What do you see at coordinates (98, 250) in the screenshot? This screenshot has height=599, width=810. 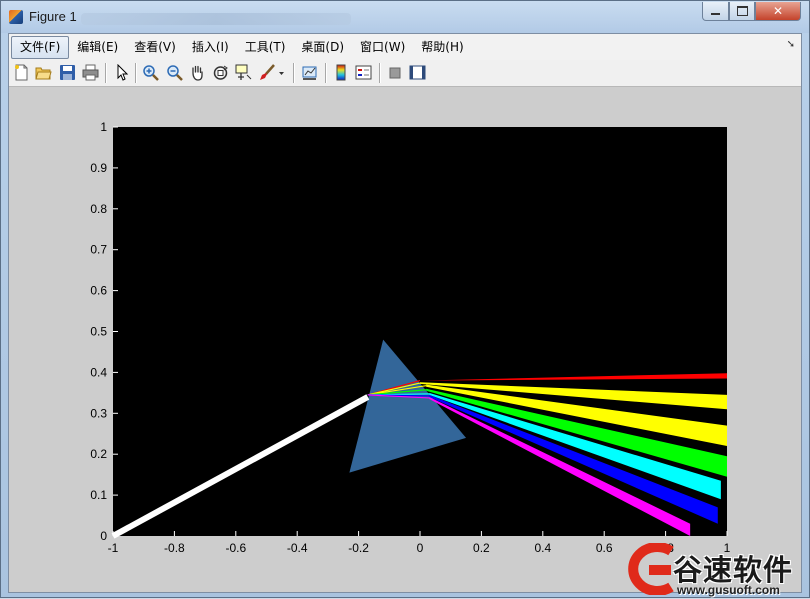 I see `y-tick-label: 0.7` at bounding box center [98, 250].